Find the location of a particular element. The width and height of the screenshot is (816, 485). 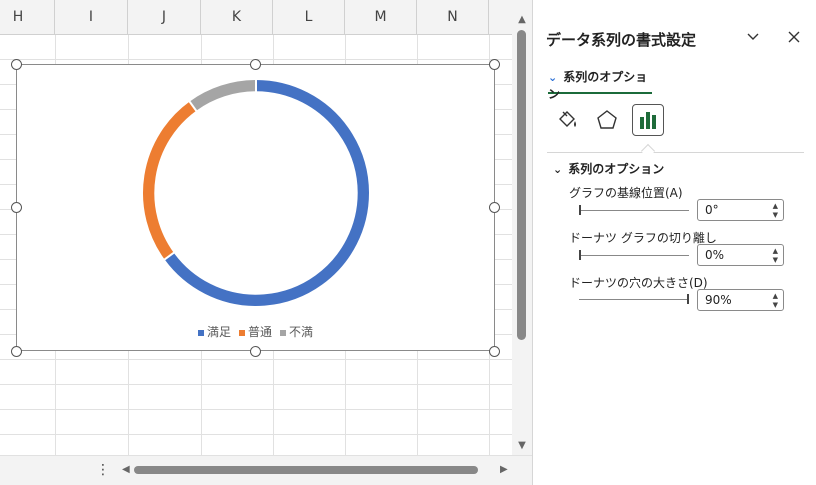

scroll-down-arrow-icon: ▼ is located at coordinates (522, 445).